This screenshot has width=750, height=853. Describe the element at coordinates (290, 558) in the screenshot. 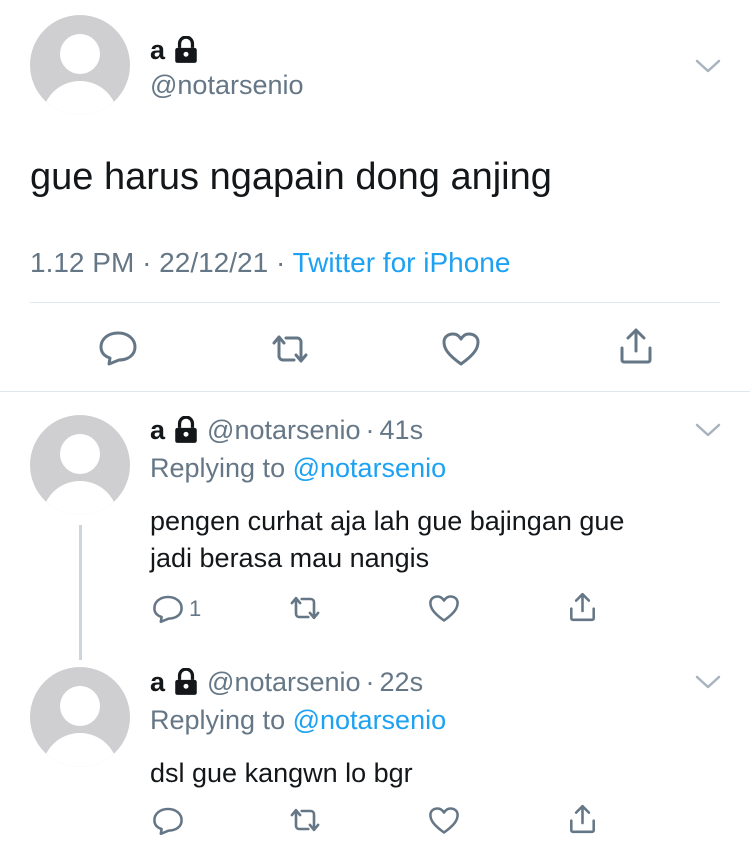

I see `reply-text-line: jadi berasa mau nangis` at that location.